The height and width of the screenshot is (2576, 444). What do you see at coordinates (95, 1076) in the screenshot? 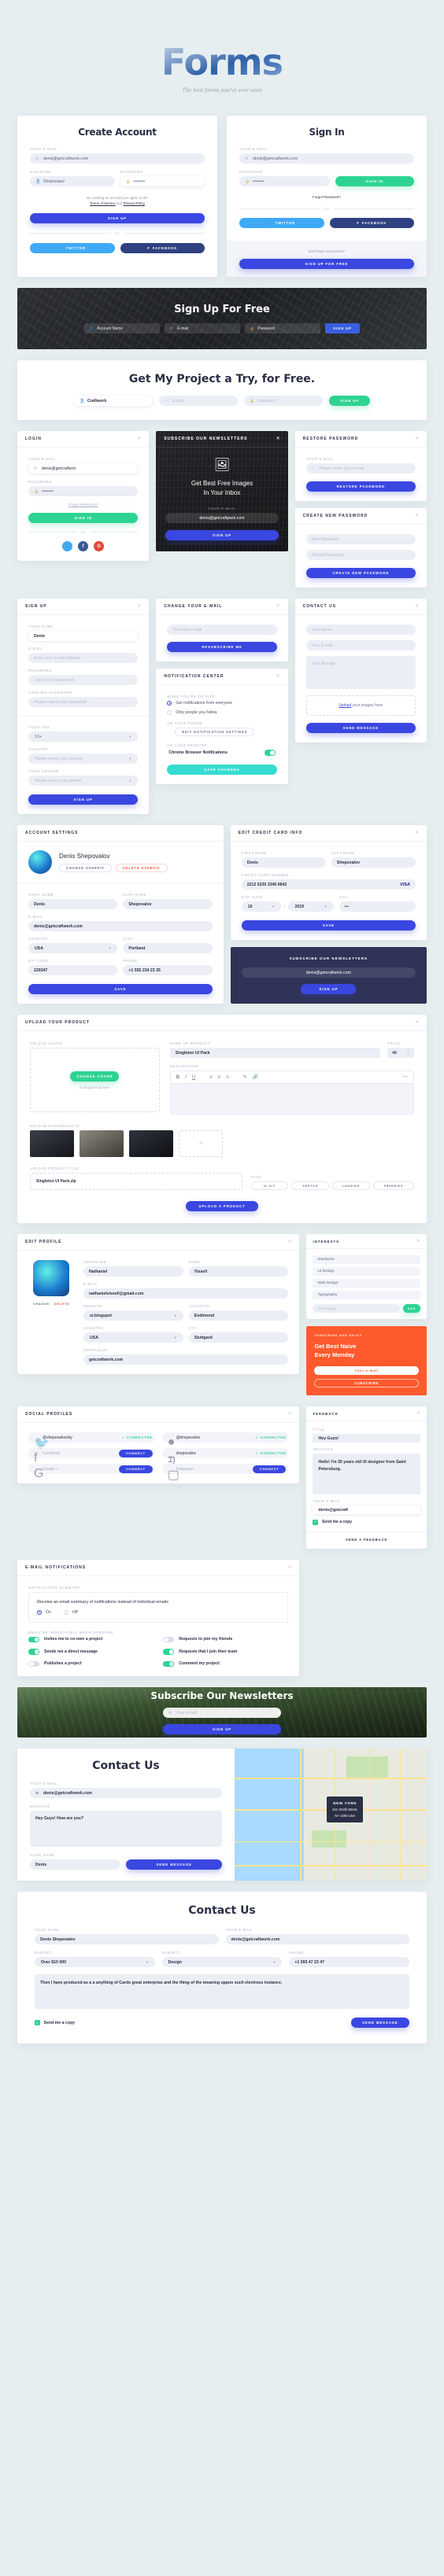
I see `choose-cover-button: CHOOSE COVER` at bounding box center [95, 1076].